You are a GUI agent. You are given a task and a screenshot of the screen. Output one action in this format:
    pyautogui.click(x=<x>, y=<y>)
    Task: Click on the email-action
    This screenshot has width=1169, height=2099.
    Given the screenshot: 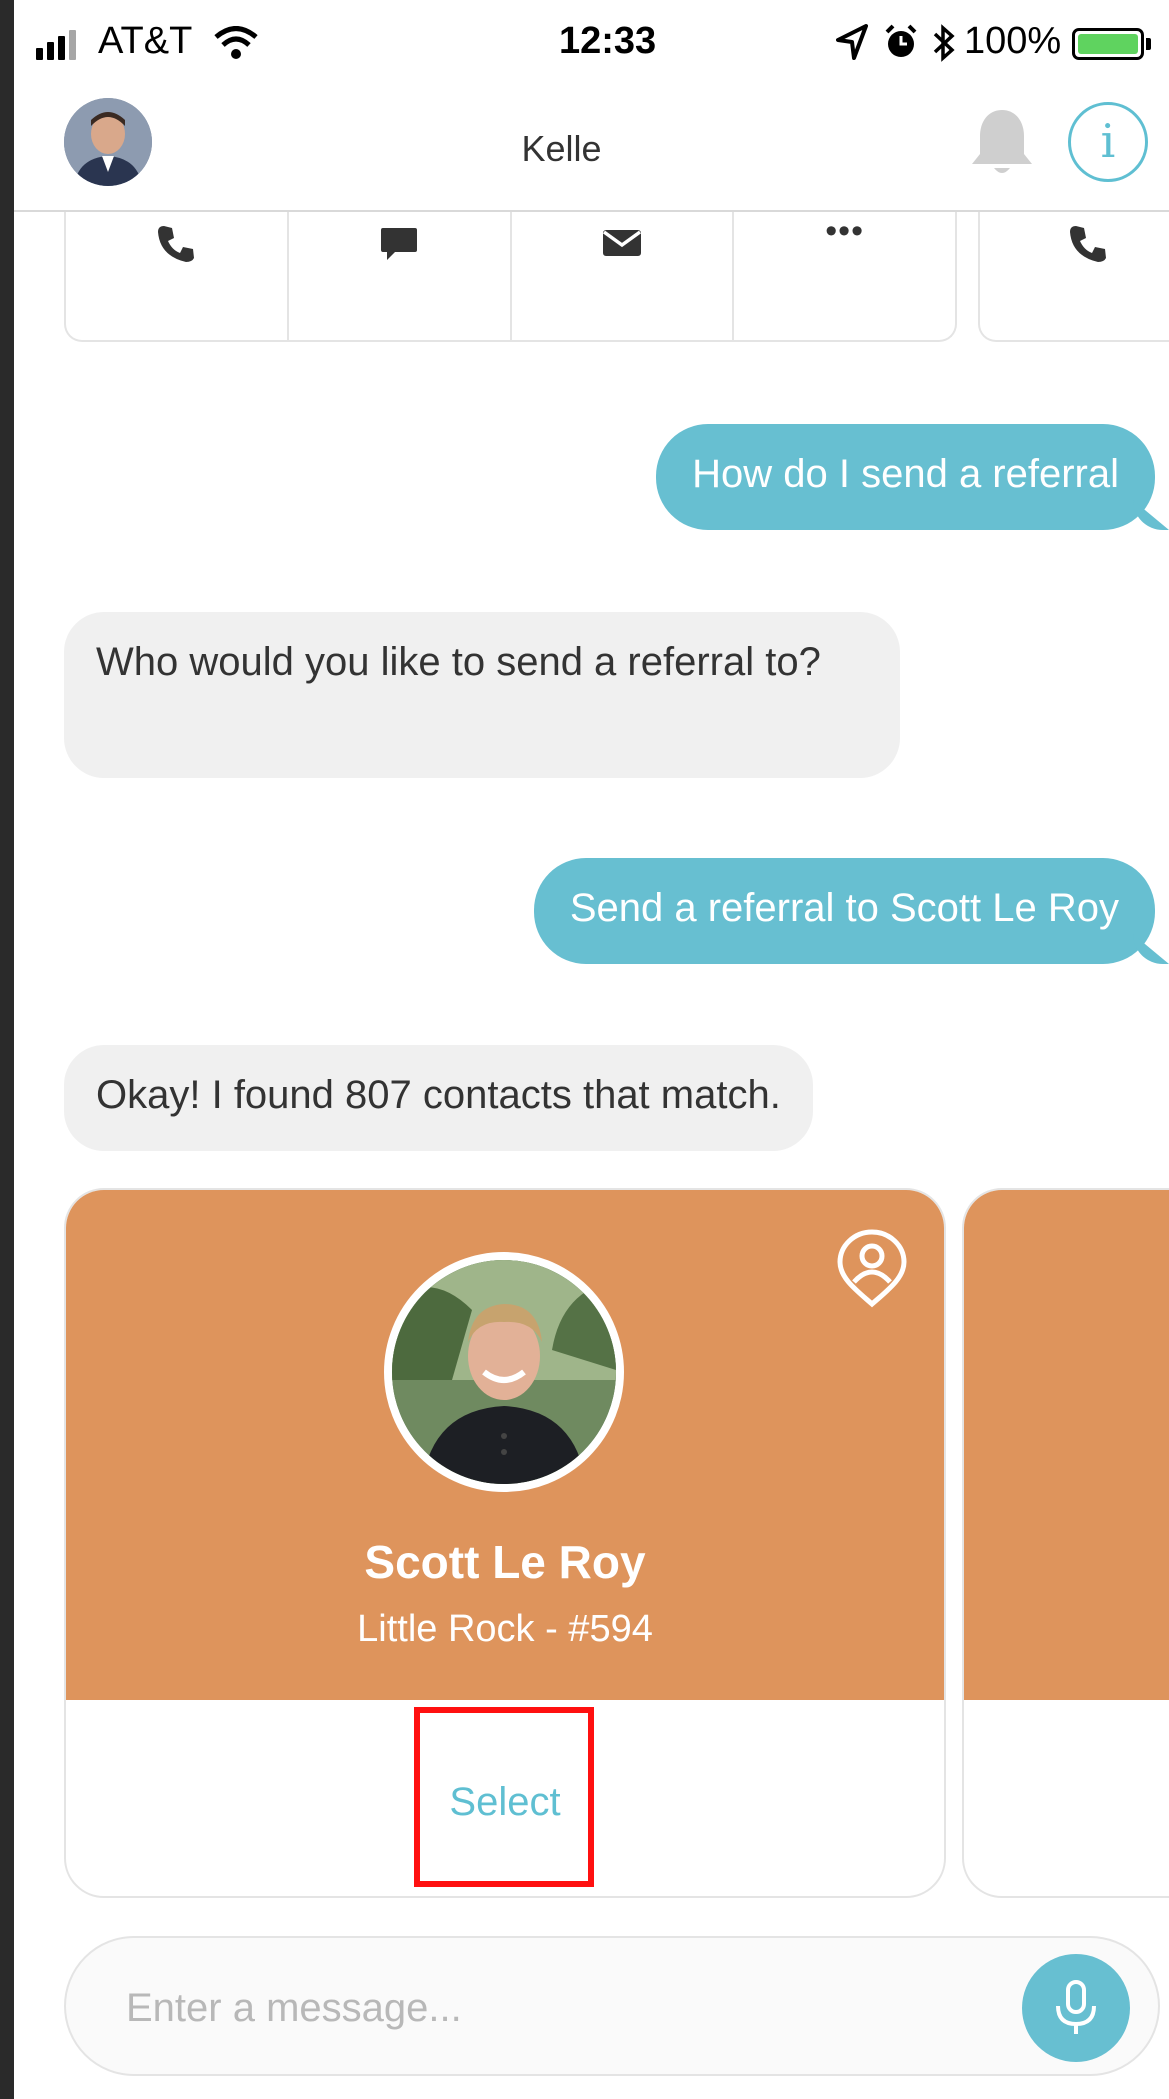 What is the action you would take?
    pyautogui.click(x=623, y=276)
    